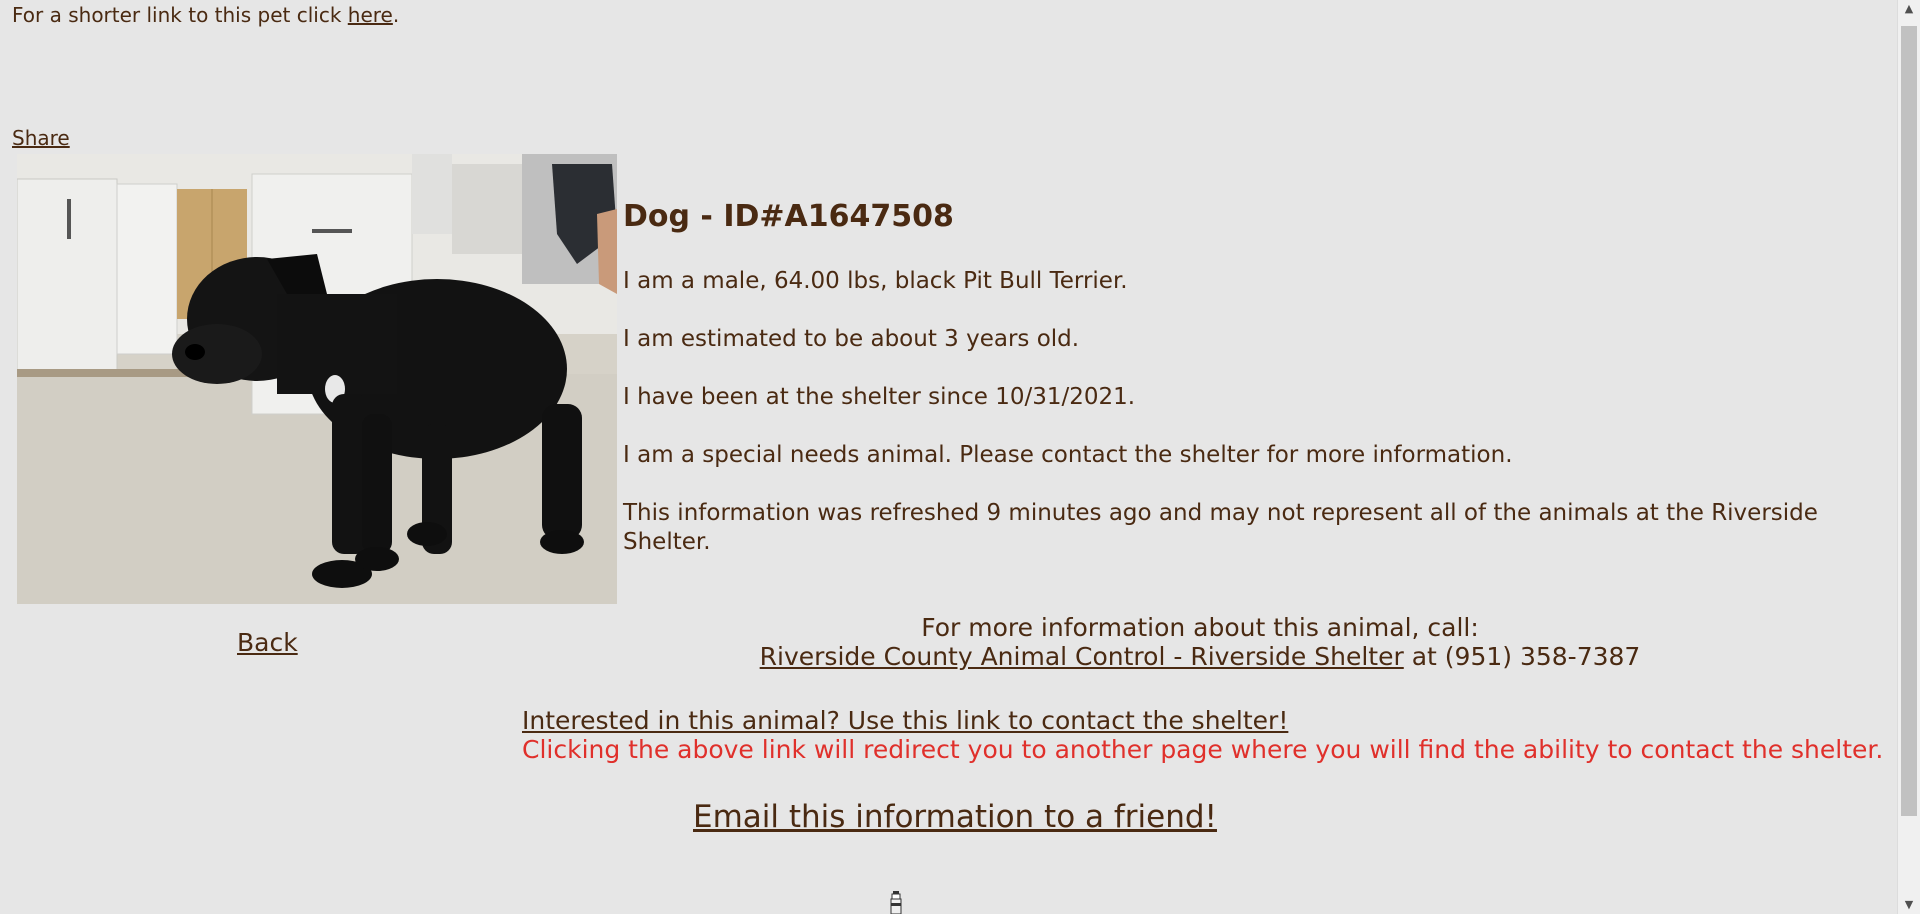  What do you see at coordinates (267, 643) in the screenshot?
I see `back-link: Back` at bounding box center [267, 643].